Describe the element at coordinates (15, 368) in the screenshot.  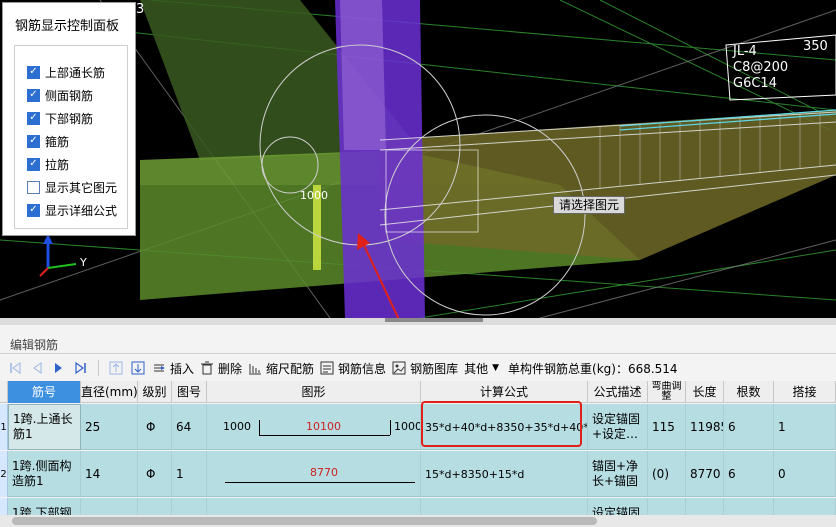
I see `first-record-icon` at that location.